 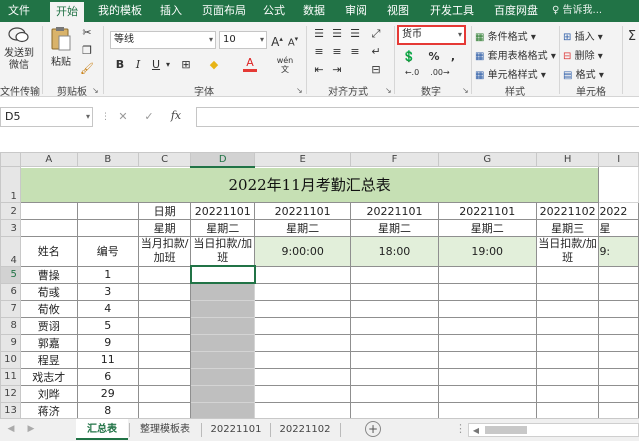 I want to click on tab-insert: 插入, so click(x=171, y=11).